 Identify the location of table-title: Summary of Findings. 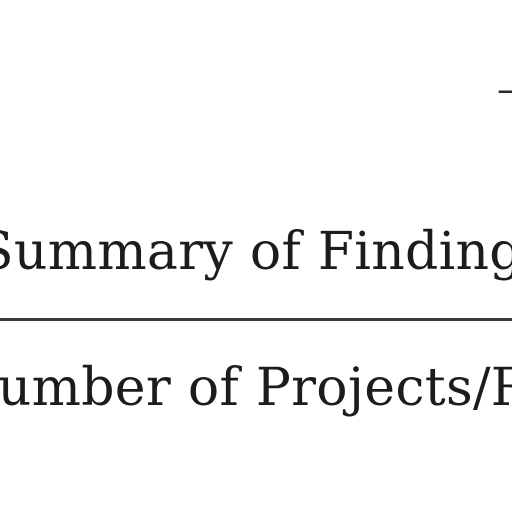
(256, 252).